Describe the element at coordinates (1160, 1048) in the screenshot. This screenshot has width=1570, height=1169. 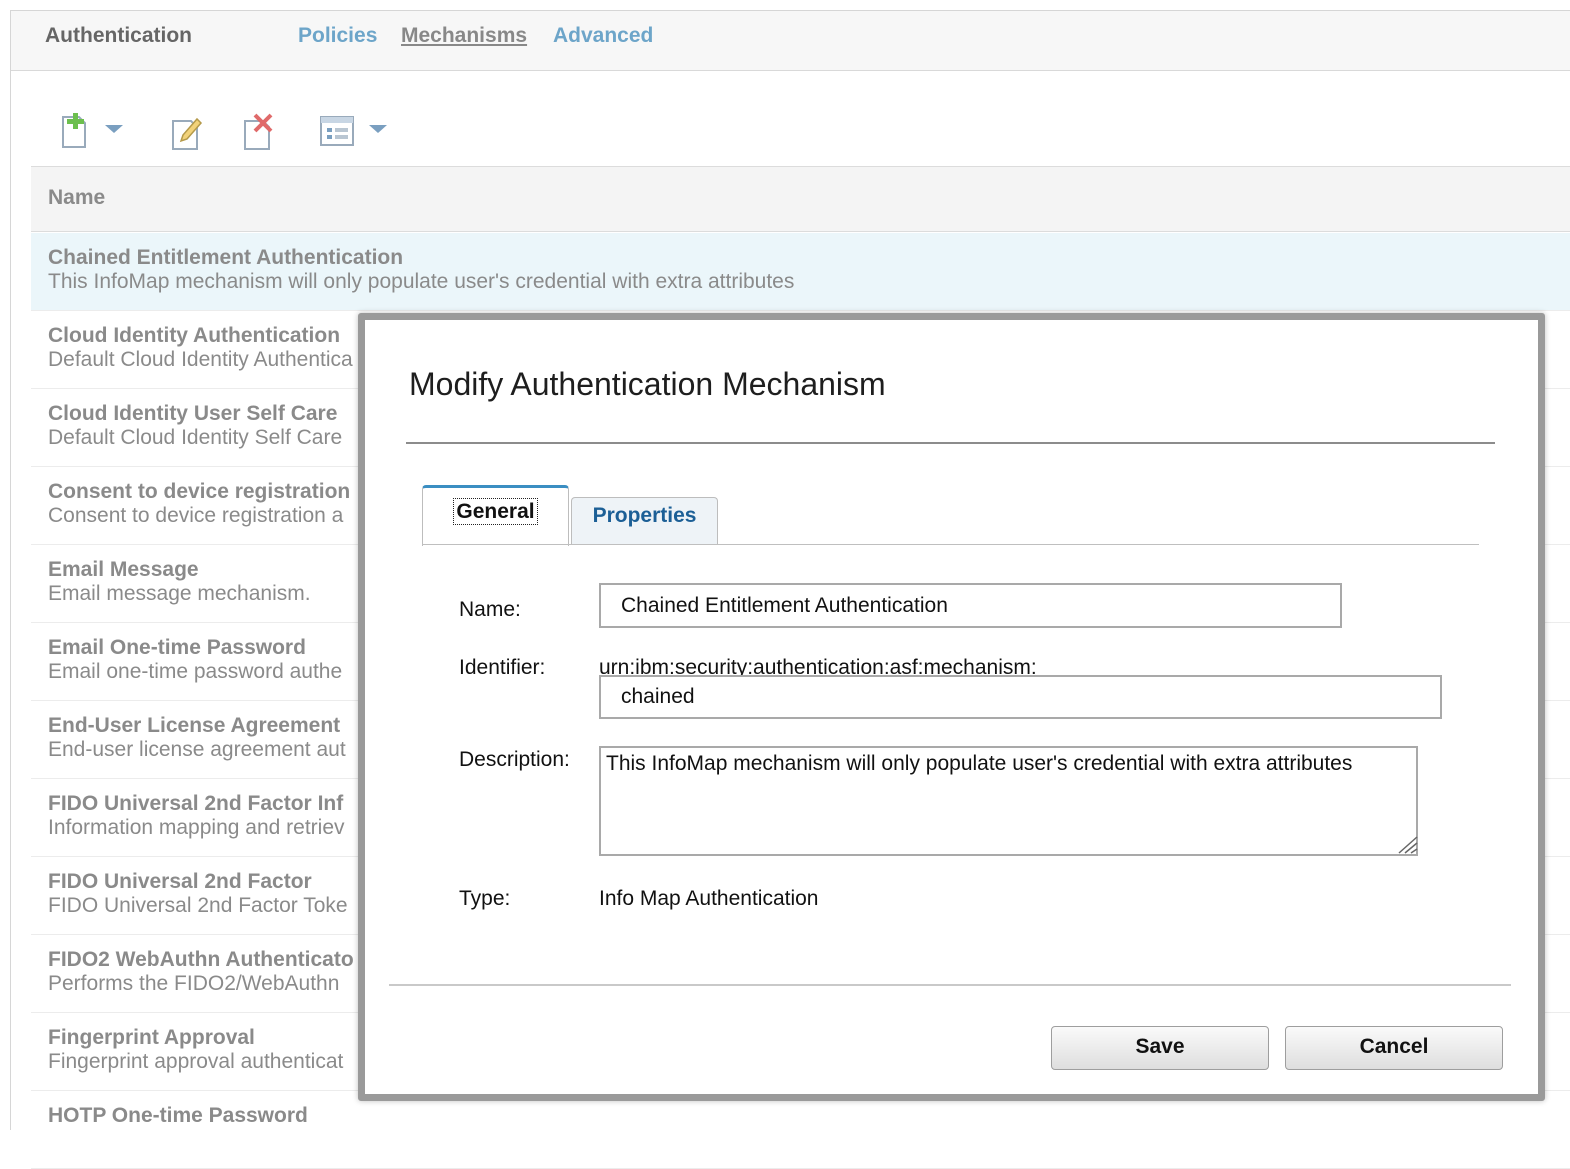
I see `save-button: Save` at that location.